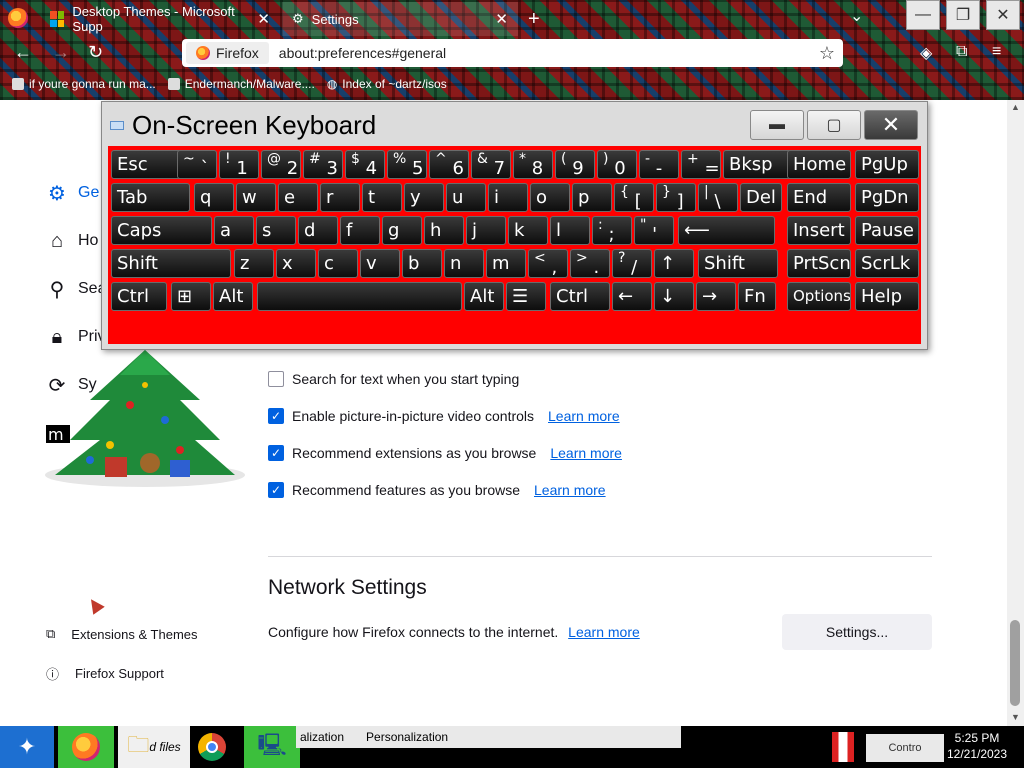 The image size is (1024, 768). What do you see at coordinates (759, 164) in the screenshot?
I see `number-row-key: Bksp` at bounding box center [759, 164].